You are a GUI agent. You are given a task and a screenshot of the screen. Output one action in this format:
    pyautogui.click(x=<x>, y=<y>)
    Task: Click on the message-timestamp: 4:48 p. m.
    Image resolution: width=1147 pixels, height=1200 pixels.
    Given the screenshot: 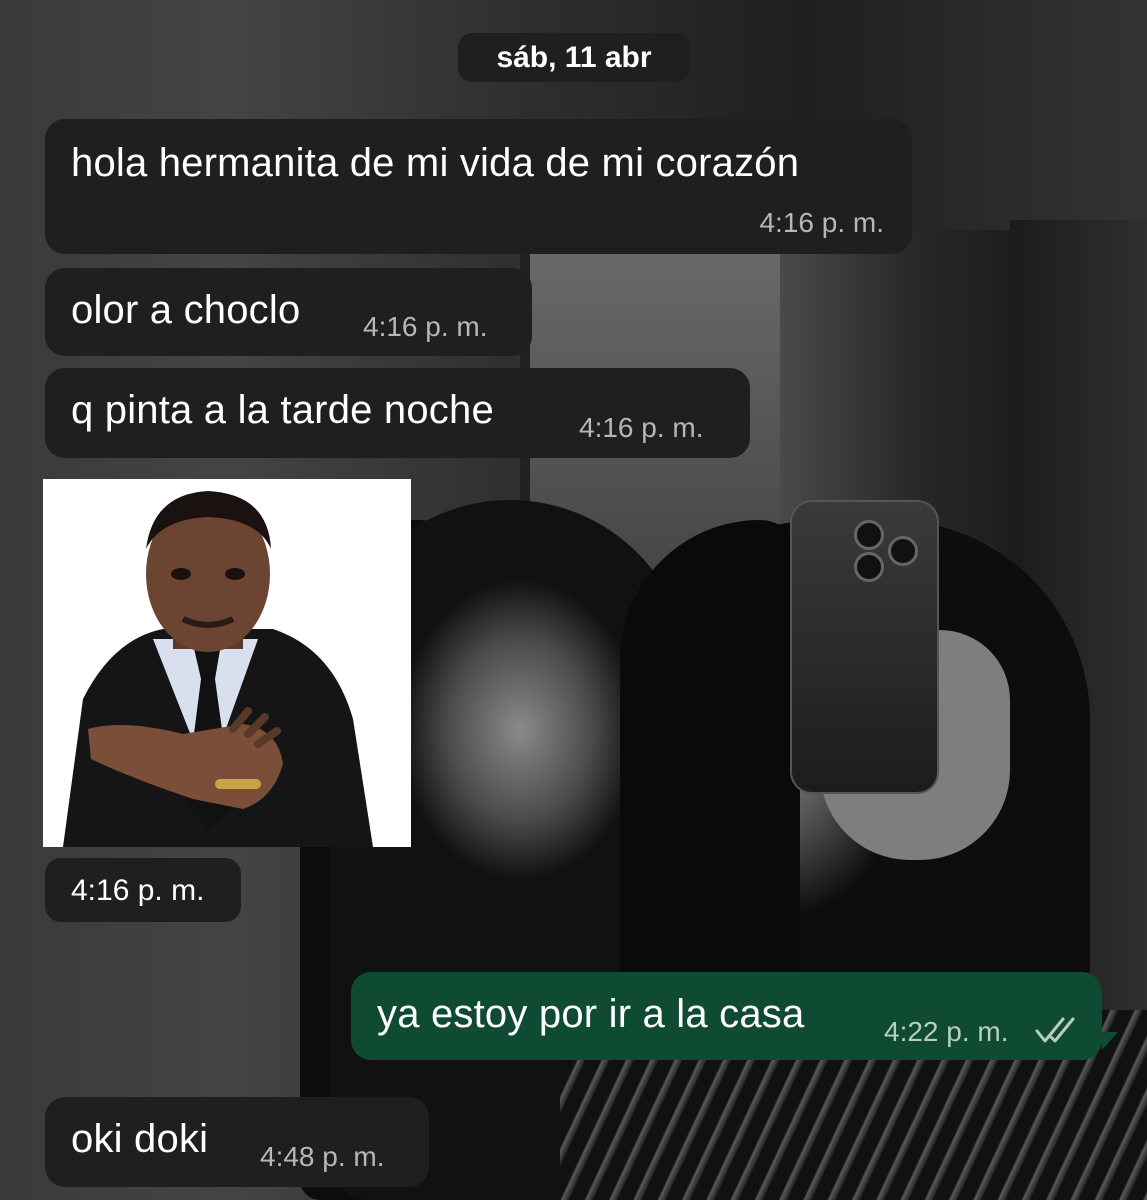 What is the action you would take?
    pyautogui.click(x=322, y=1156)
    